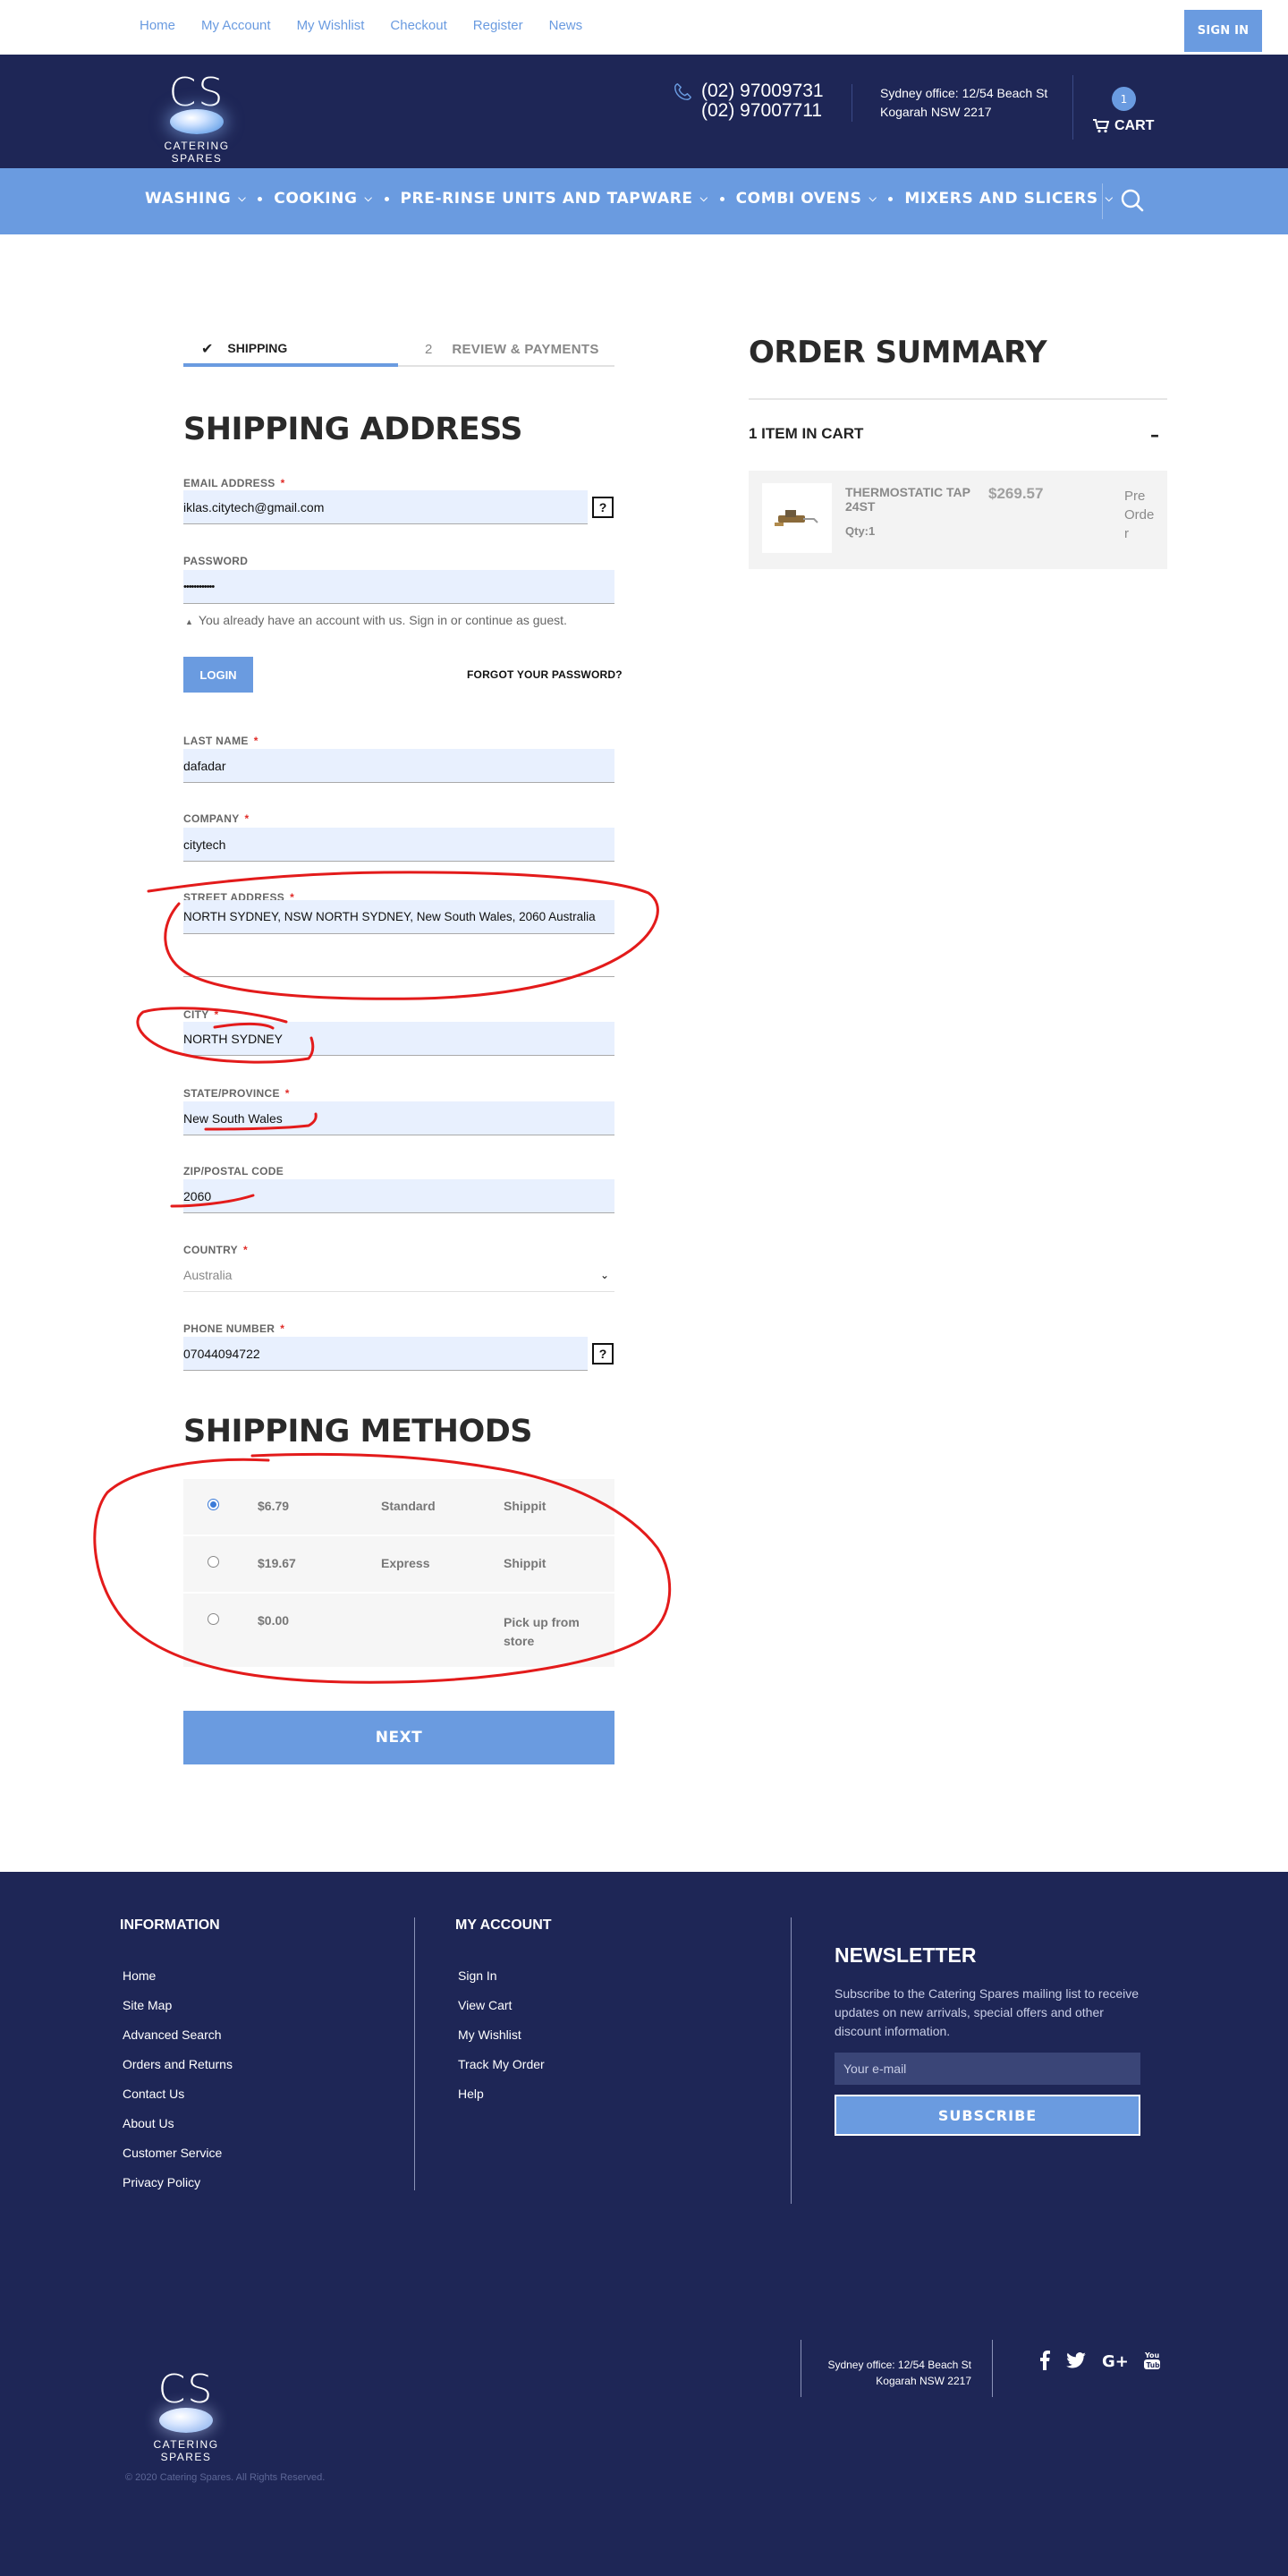  I want to click on nav-item-pre-rinse: PRE-RINSE UNITS AND TAPWARE ⌵, so click(554, 199).